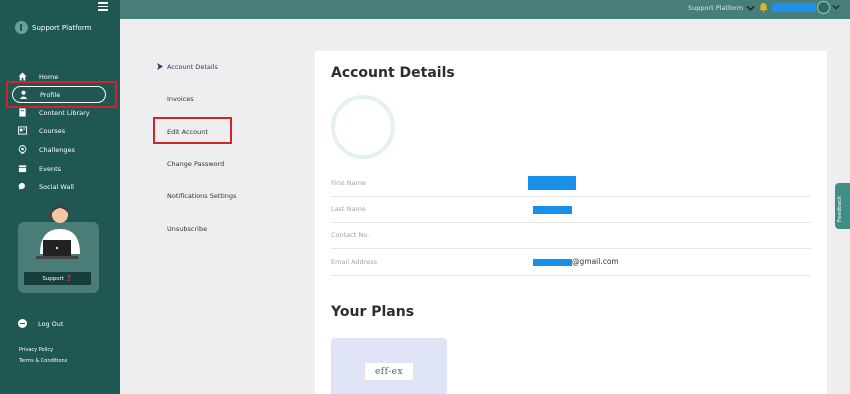 The height and width of the screenshot is (394, 850). What do you see at coordinates (56, 186) in the screenshot?
I see `sidebar-item-label: Social Wall` at bounding box center [56, 186].